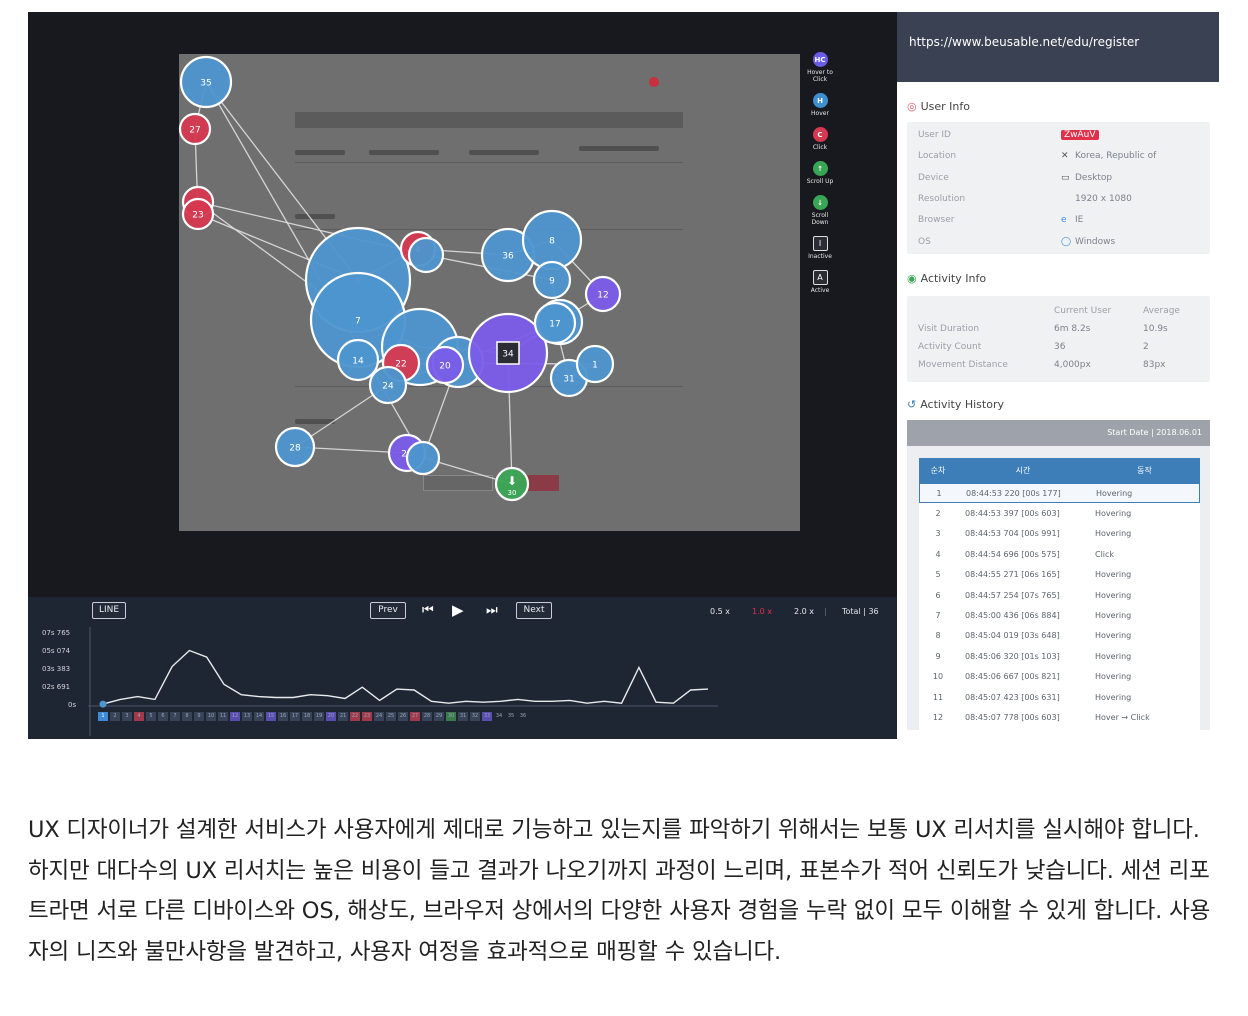  Describe the element at coordinates (1059, 677) in the screenshot. I see `history-row: 10 08:45:06 667 [00s 821] Hovering` at that location.